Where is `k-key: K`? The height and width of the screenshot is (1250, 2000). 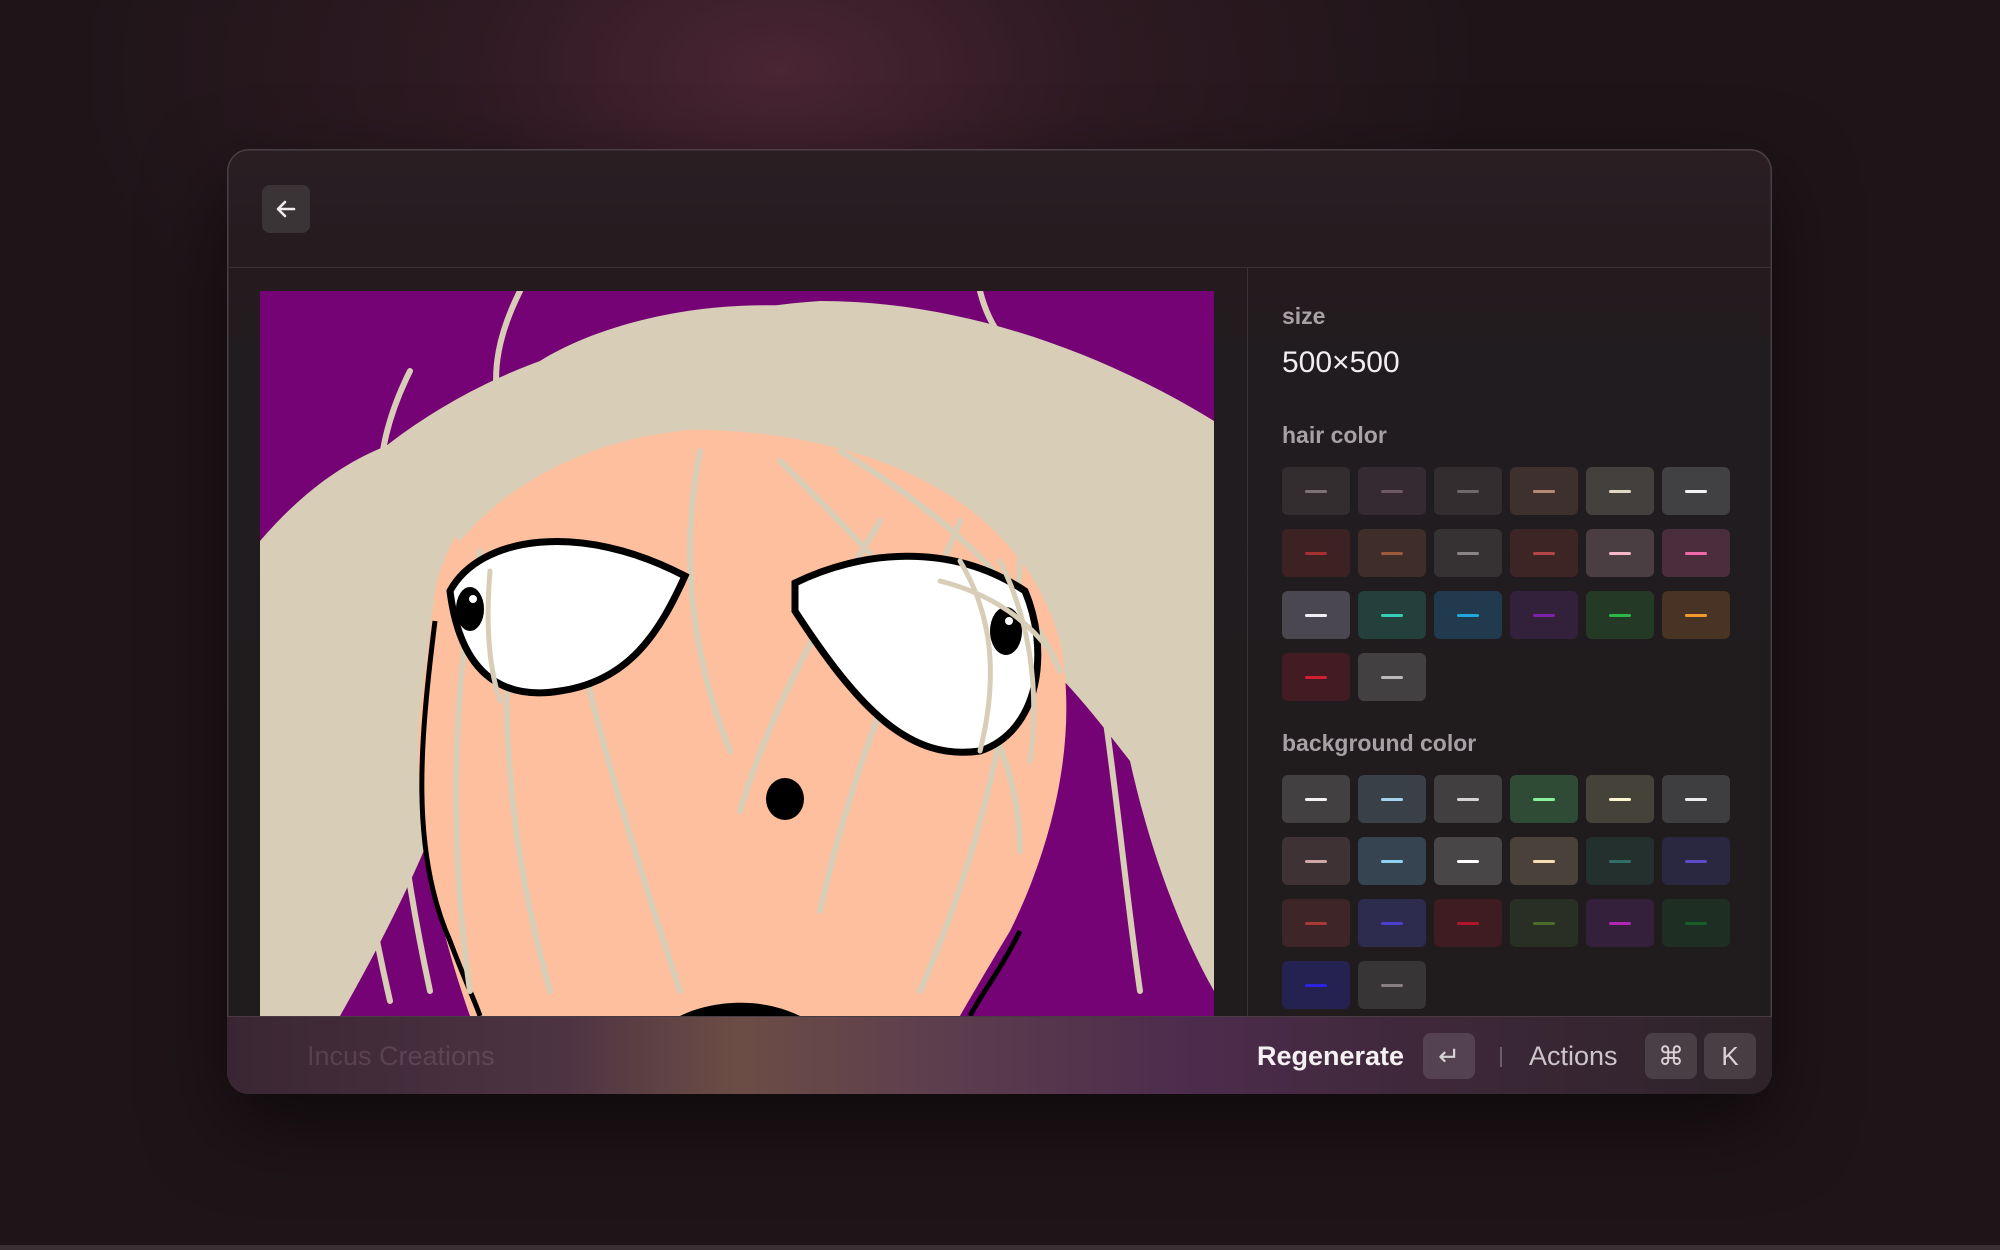
k-key: K is located at coordinates (1730, 1056).